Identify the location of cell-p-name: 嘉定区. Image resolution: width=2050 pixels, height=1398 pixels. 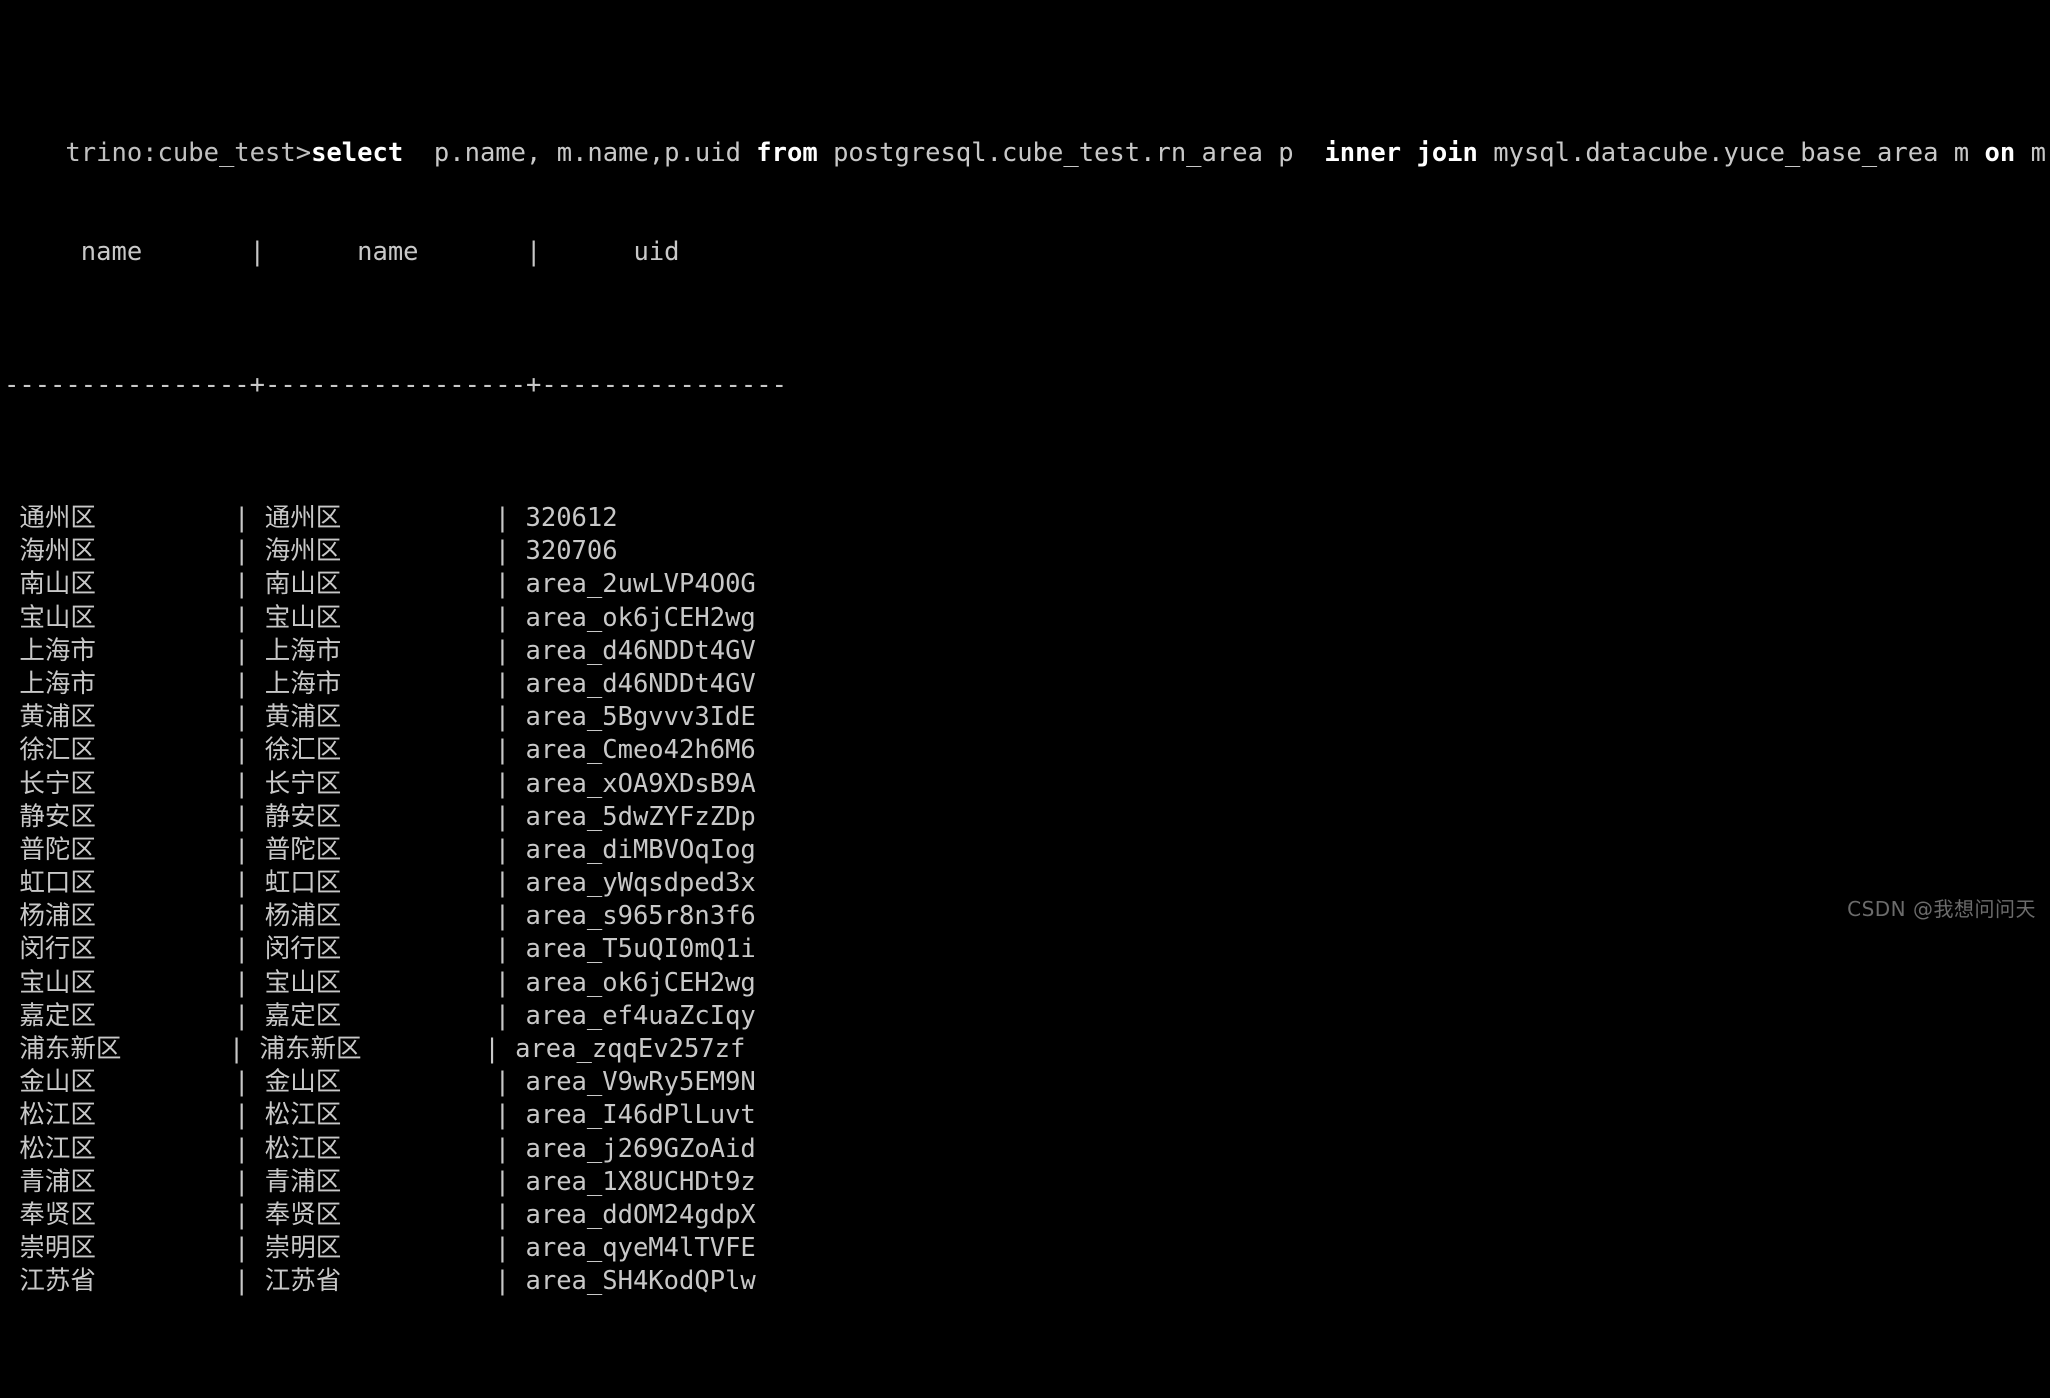
(119, 1015).